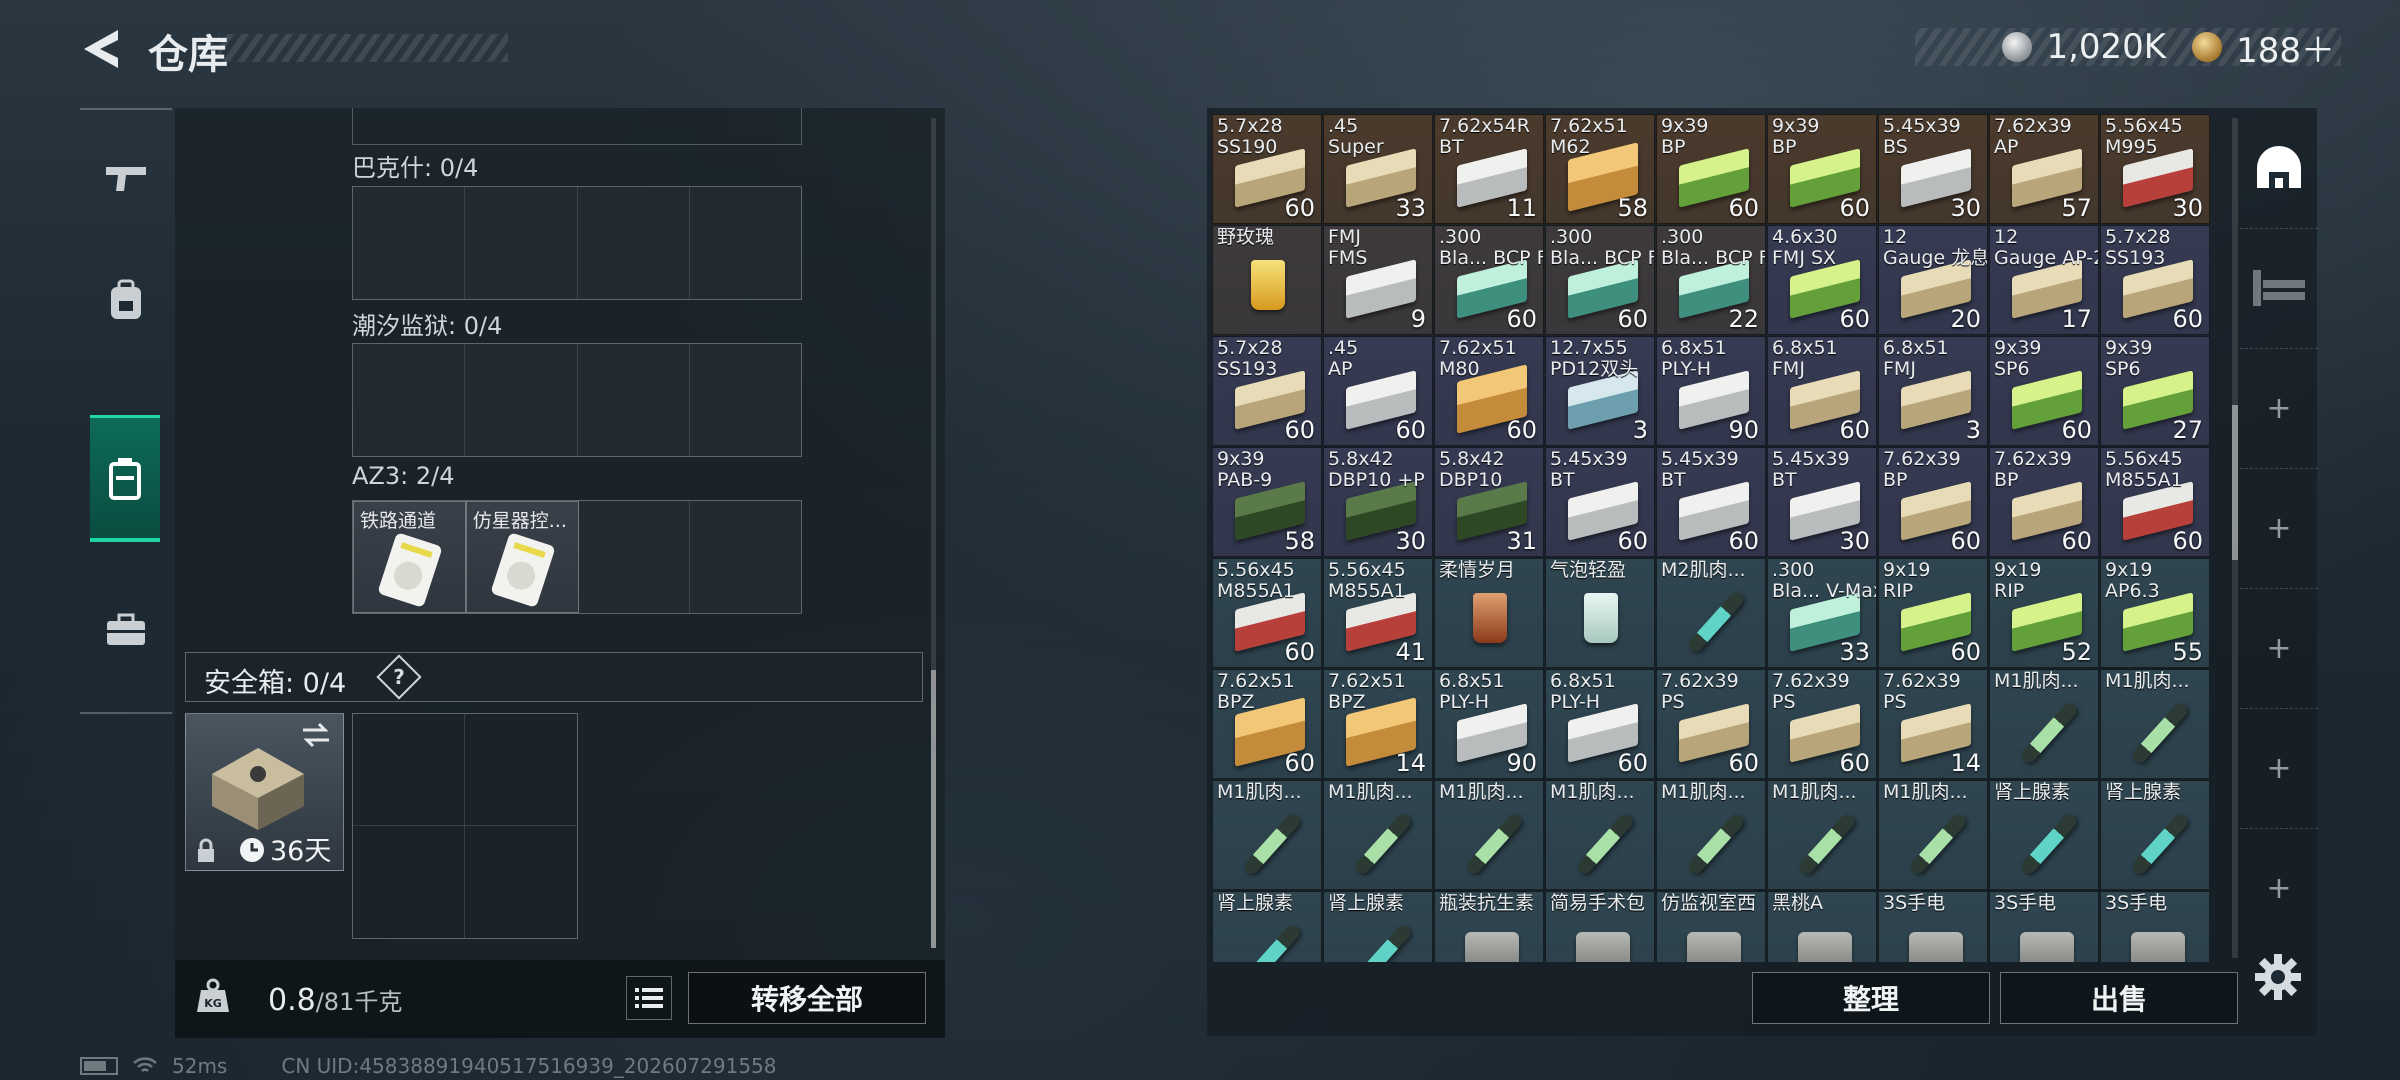  Describe the element at coordinates (2285, 47) in the screenshot. I see `gold-currency-value: 188＋` at that location.